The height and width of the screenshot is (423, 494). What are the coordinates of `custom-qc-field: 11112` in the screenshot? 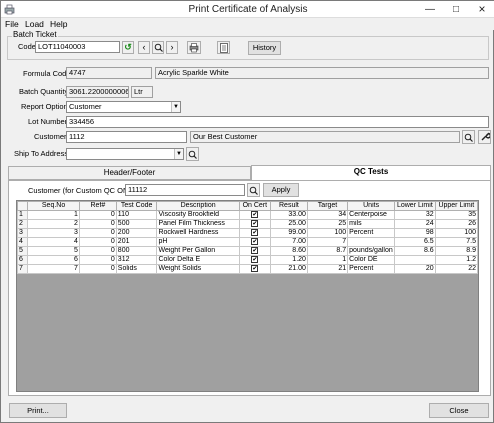 It's located at (185, 190).